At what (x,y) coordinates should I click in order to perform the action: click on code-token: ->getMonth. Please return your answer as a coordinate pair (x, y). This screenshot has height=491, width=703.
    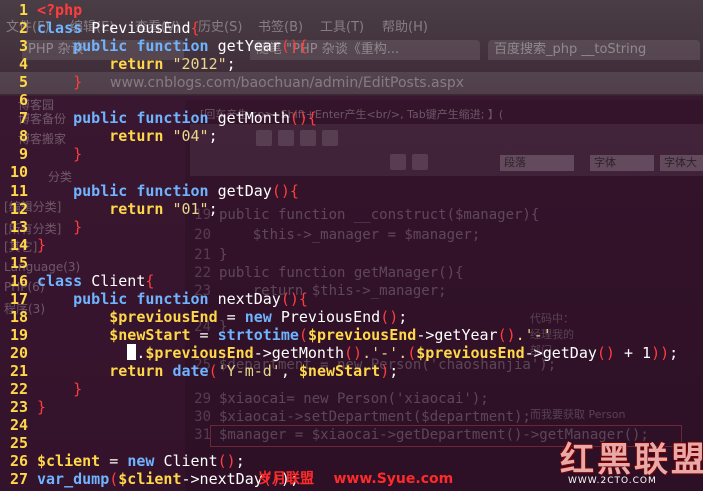
    Looking at the image, I should click on (299, 352).